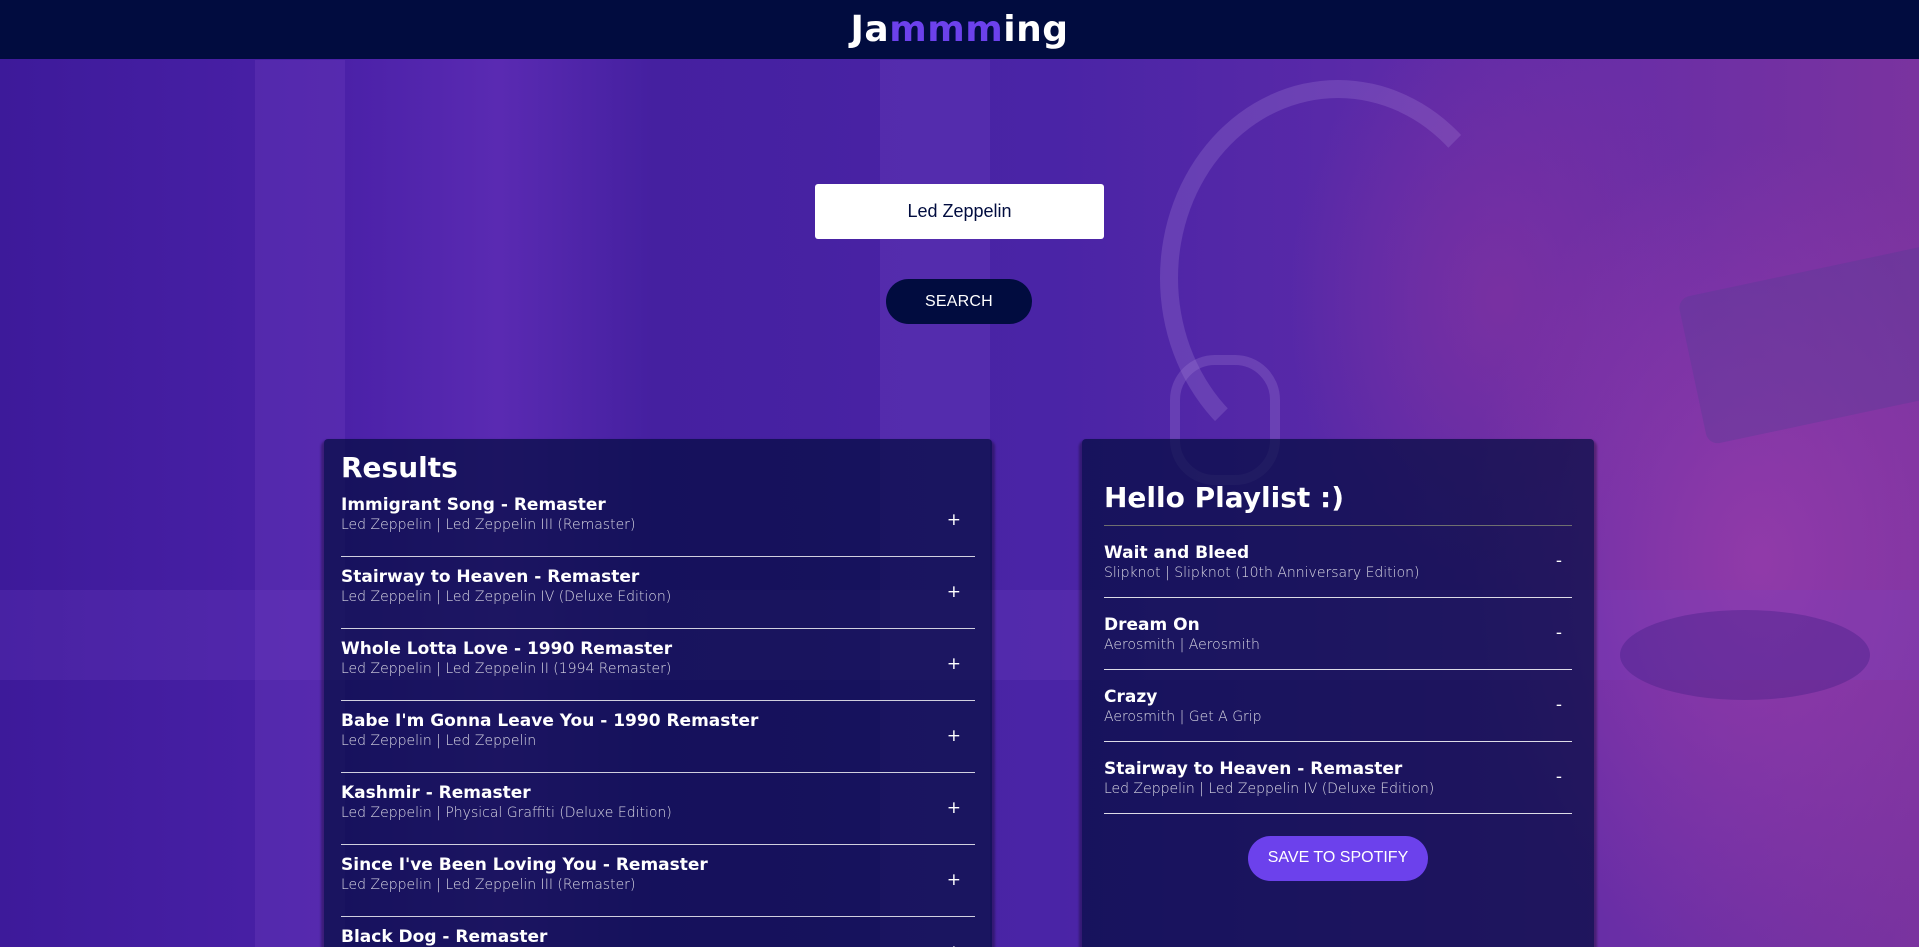 Image resolution: width=1919 pixels, height=947 pixels. I want to click on track-info: Led Zeppelin | Led Zeppelin, so click(439, 740).